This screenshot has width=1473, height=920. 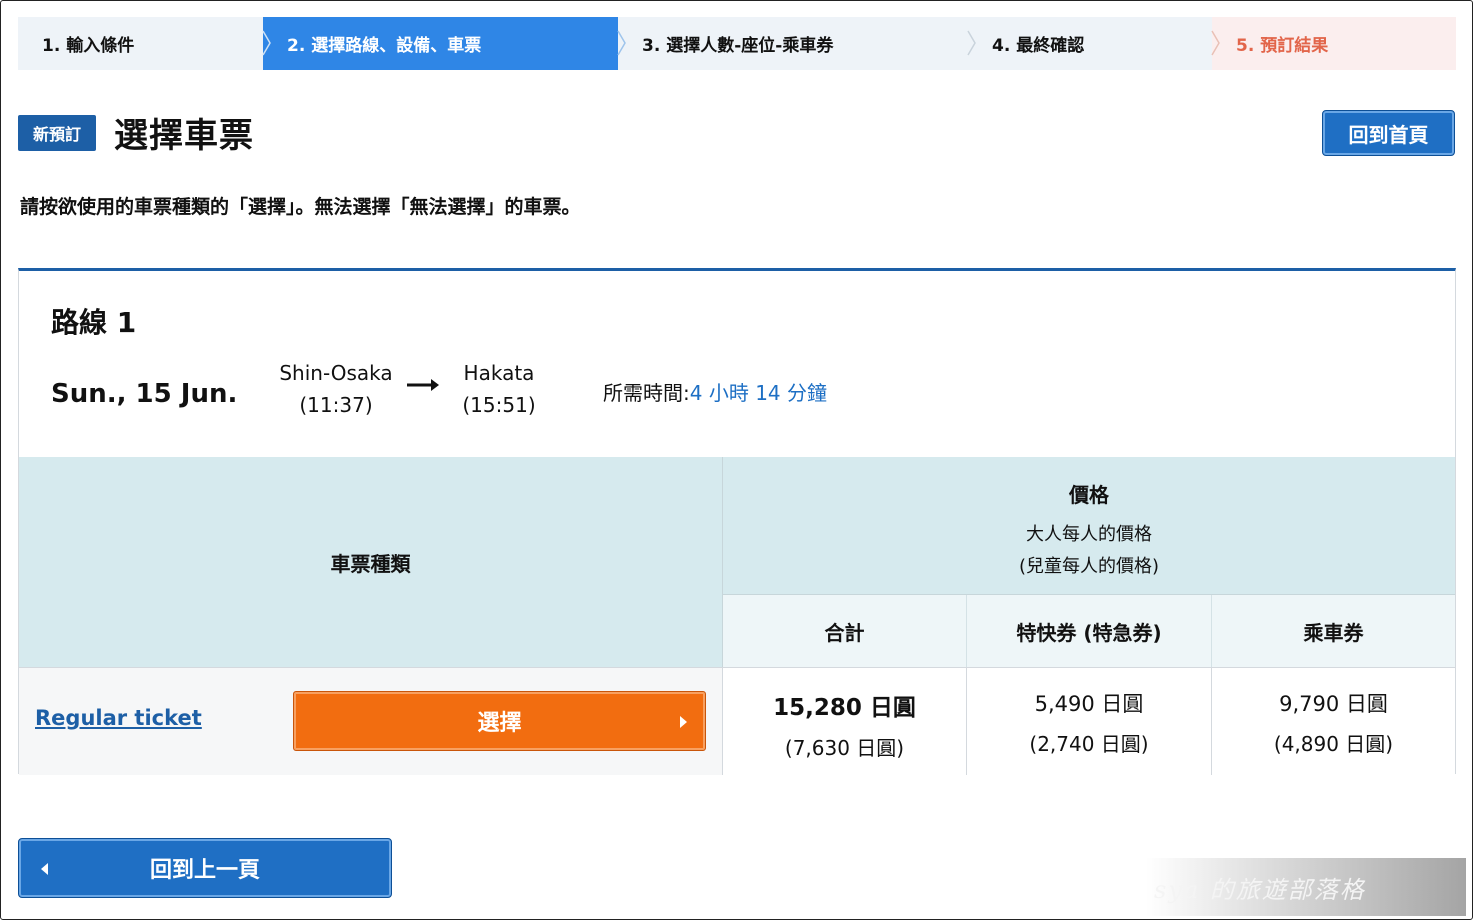 I want to click on total-child-price: (7,630 日圓), so click(x=844, y=748).